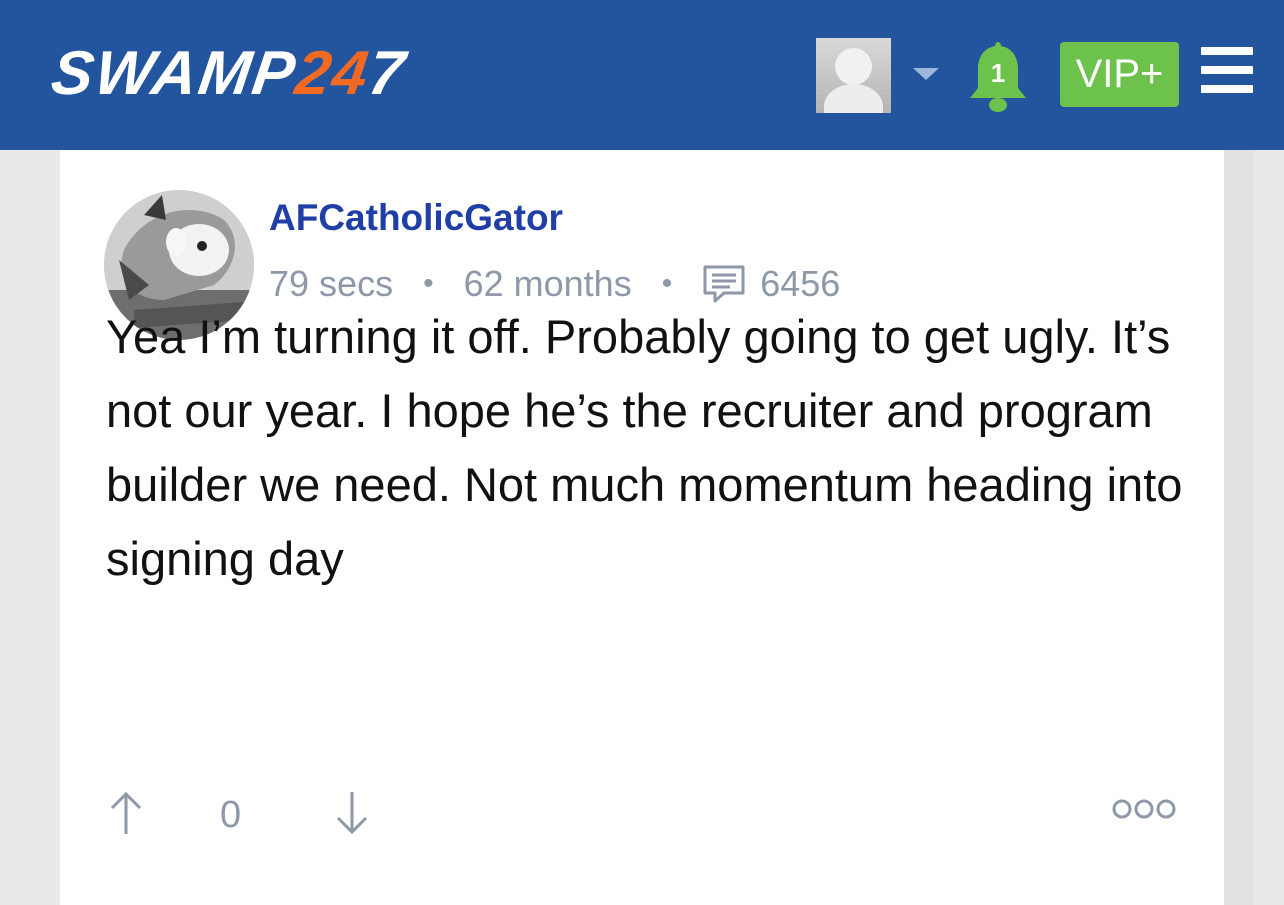  What do you see at coordinates (126, 813) in the screenshot?
I see `arrow-up-icon` at bounding box center [126, 813].